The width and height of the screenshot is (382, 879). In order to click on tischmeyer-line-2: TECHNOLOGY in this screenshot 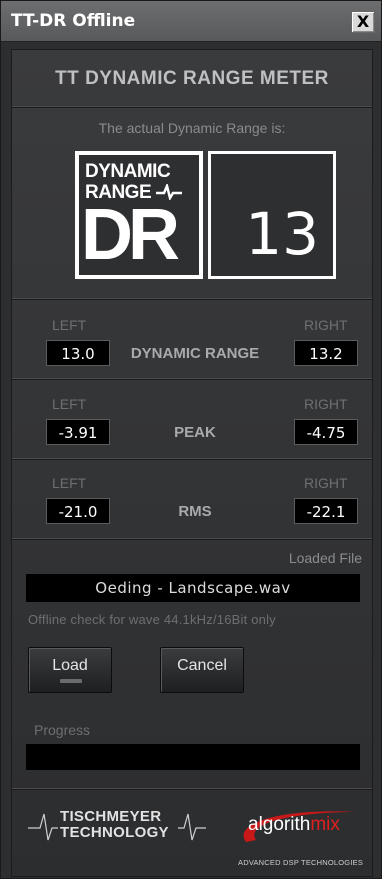, I will do `click(114, 832)`.